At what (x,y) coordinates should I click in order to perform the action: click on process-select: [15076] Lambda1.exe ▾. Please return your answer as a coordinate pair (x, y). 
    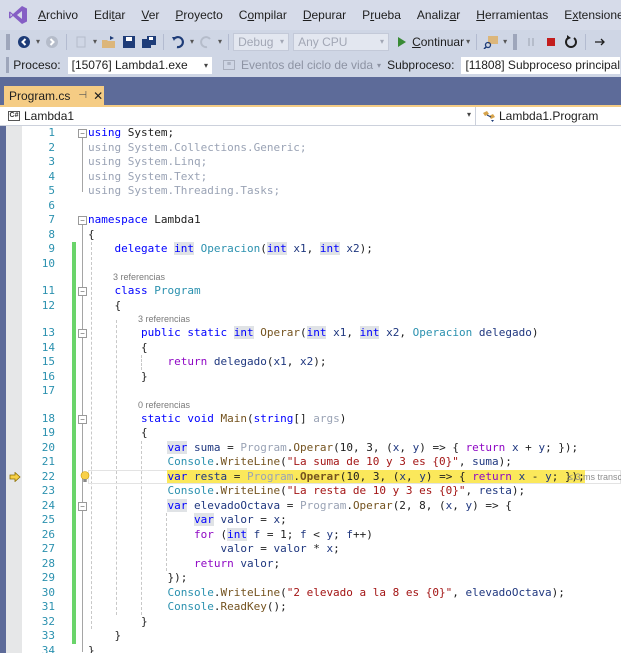
    Looking at the image, I should click on (139, 65).